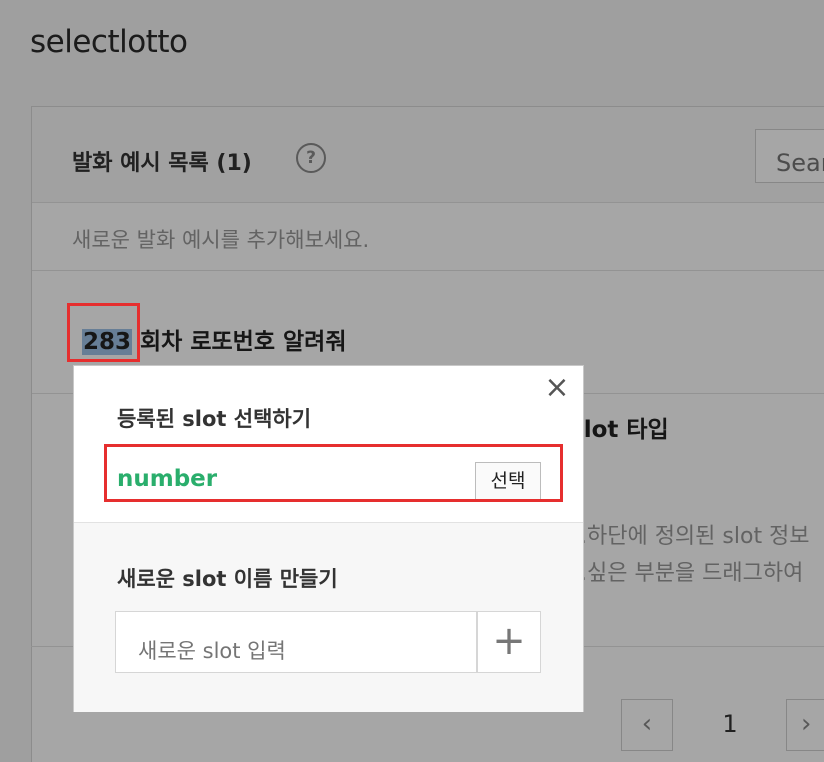 Image resolution: width=824 pixels, height=762 pixels. I want to click on annotation-highlight-slot, so click(103, 332).